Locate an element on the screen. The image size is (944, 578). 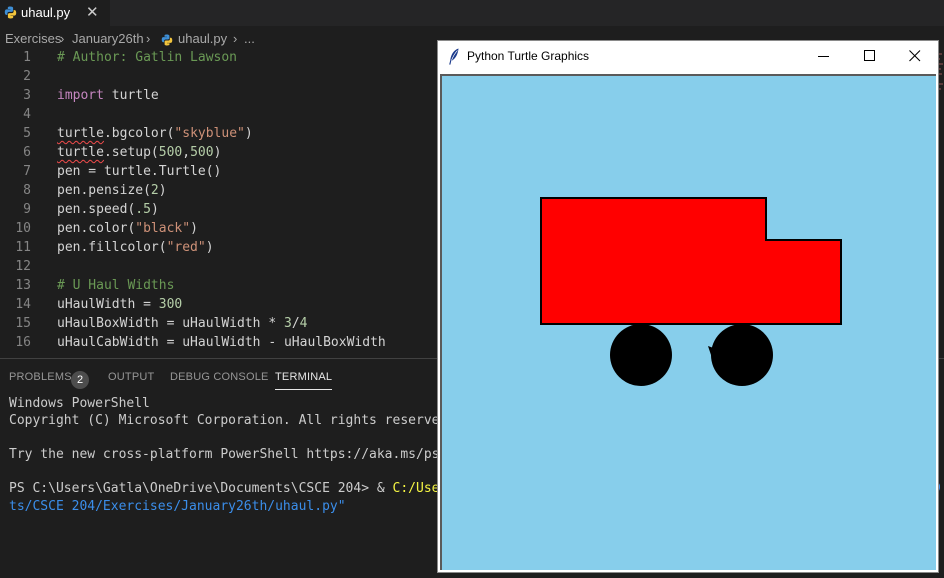
code-token: import is located at coordinates (80, 95).